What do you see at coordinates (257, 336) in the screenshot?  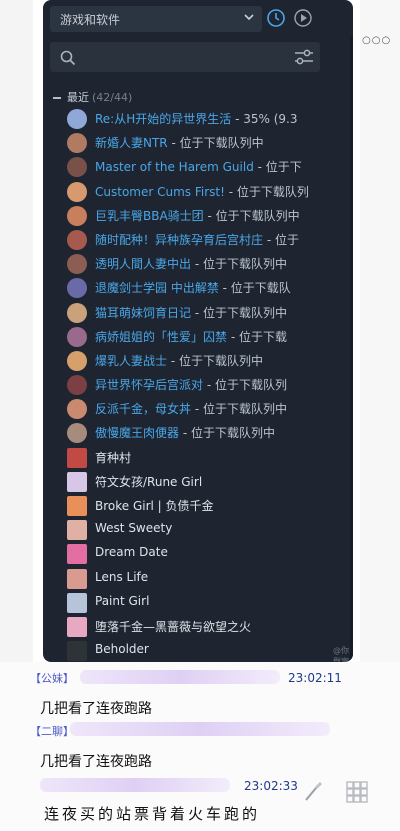 I see `download-status: - 位于下载` at bounding box center [257, 336].